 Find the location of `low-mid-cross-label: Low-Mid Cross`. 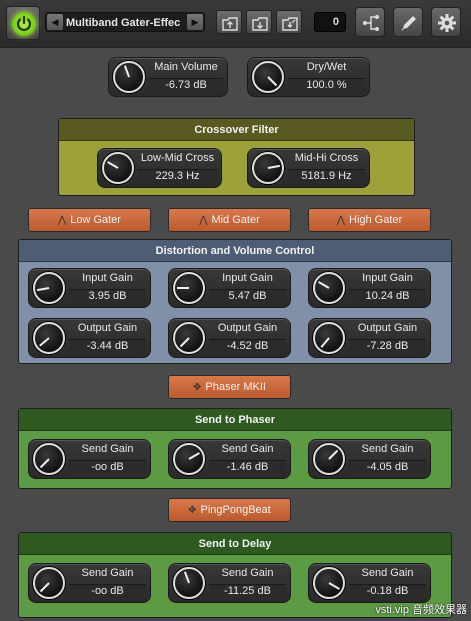

low-mid-cross-label: Low-Mid Cross is located at coordinates (177, 158).